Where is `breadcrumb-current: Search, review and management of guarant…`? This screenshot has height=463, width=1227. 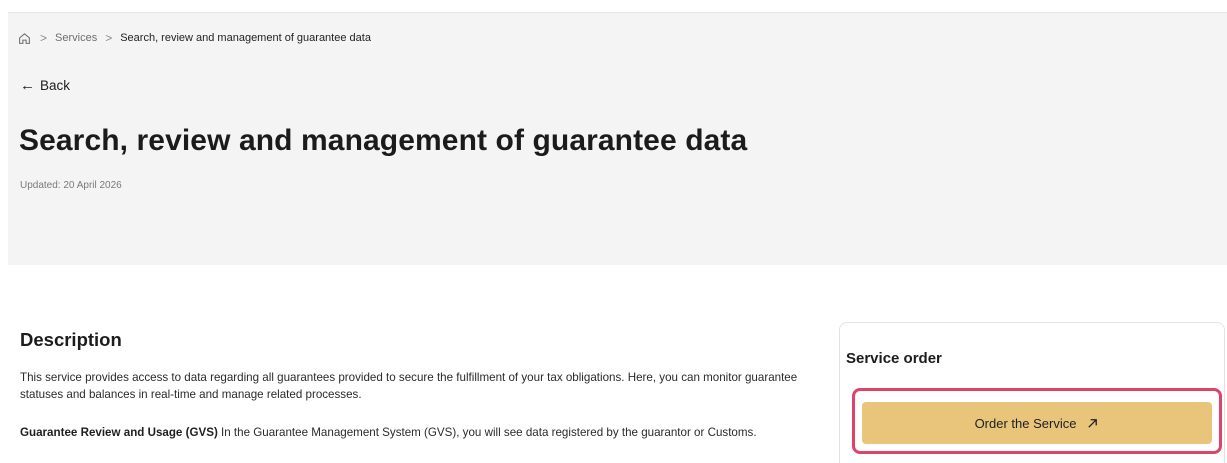 breadcrumb-current: Search, review and management of guarant… is located at coordinates (245, 38).